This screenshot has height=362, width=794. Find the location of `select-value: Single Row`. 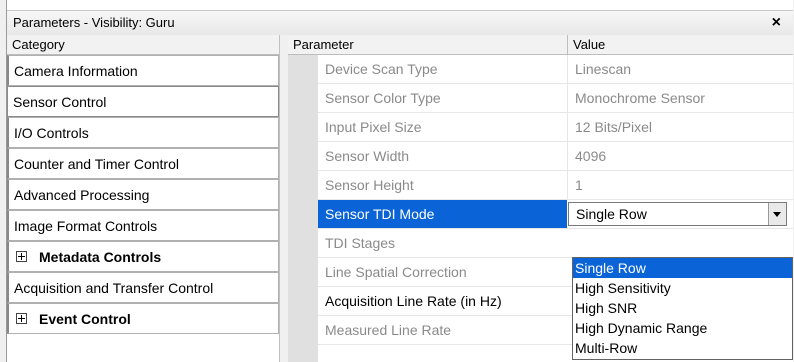

select-value: Single Row is located at coordinates (611, 214).